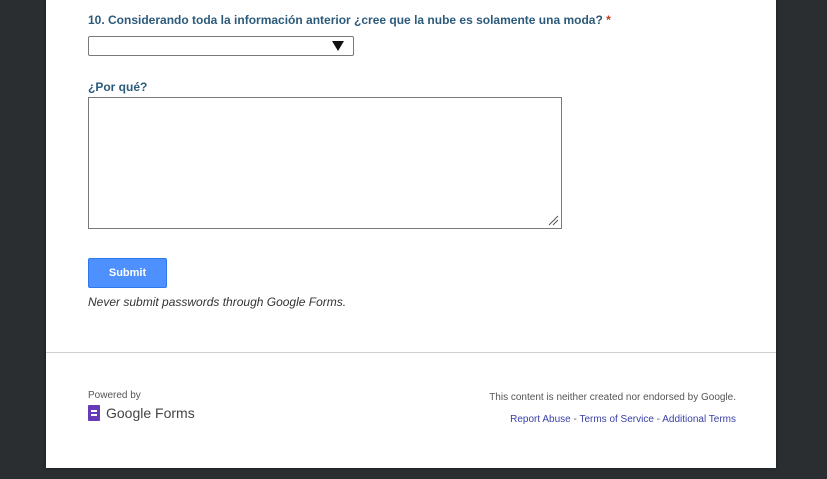 The image size is (827, 479). What do you see at coordinates (540, 419) in the screenshot?
I see `report-abuse-link: Report Abuse` at bounding box center [540, 419].